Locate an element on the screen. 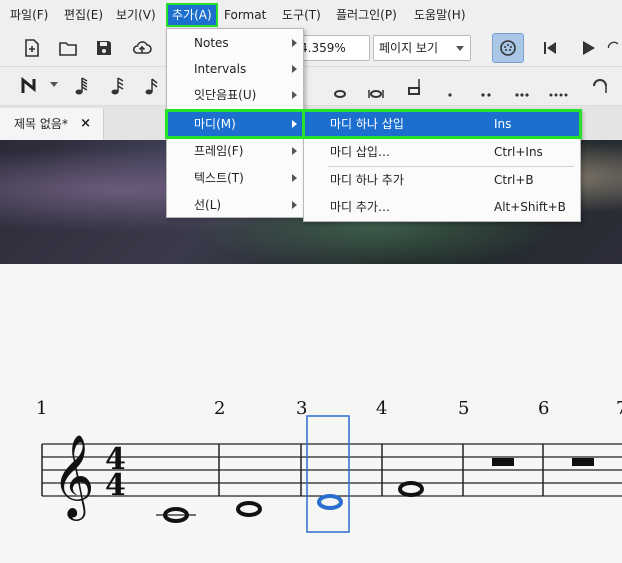 The height and width of the screenshot is (563, 622). whole-note-d4 is located at coordinates (249, 509).